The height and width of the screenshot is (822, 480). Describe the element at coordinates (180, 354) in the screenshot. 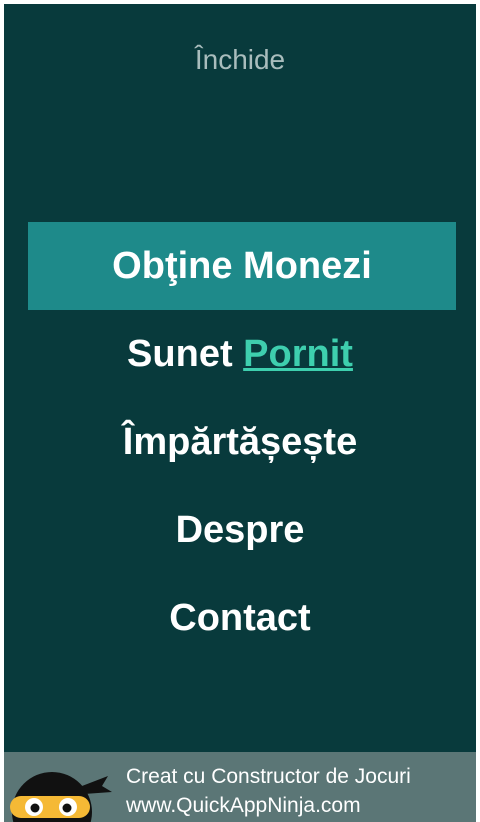

I see `sound-label: Sunet` at that location.